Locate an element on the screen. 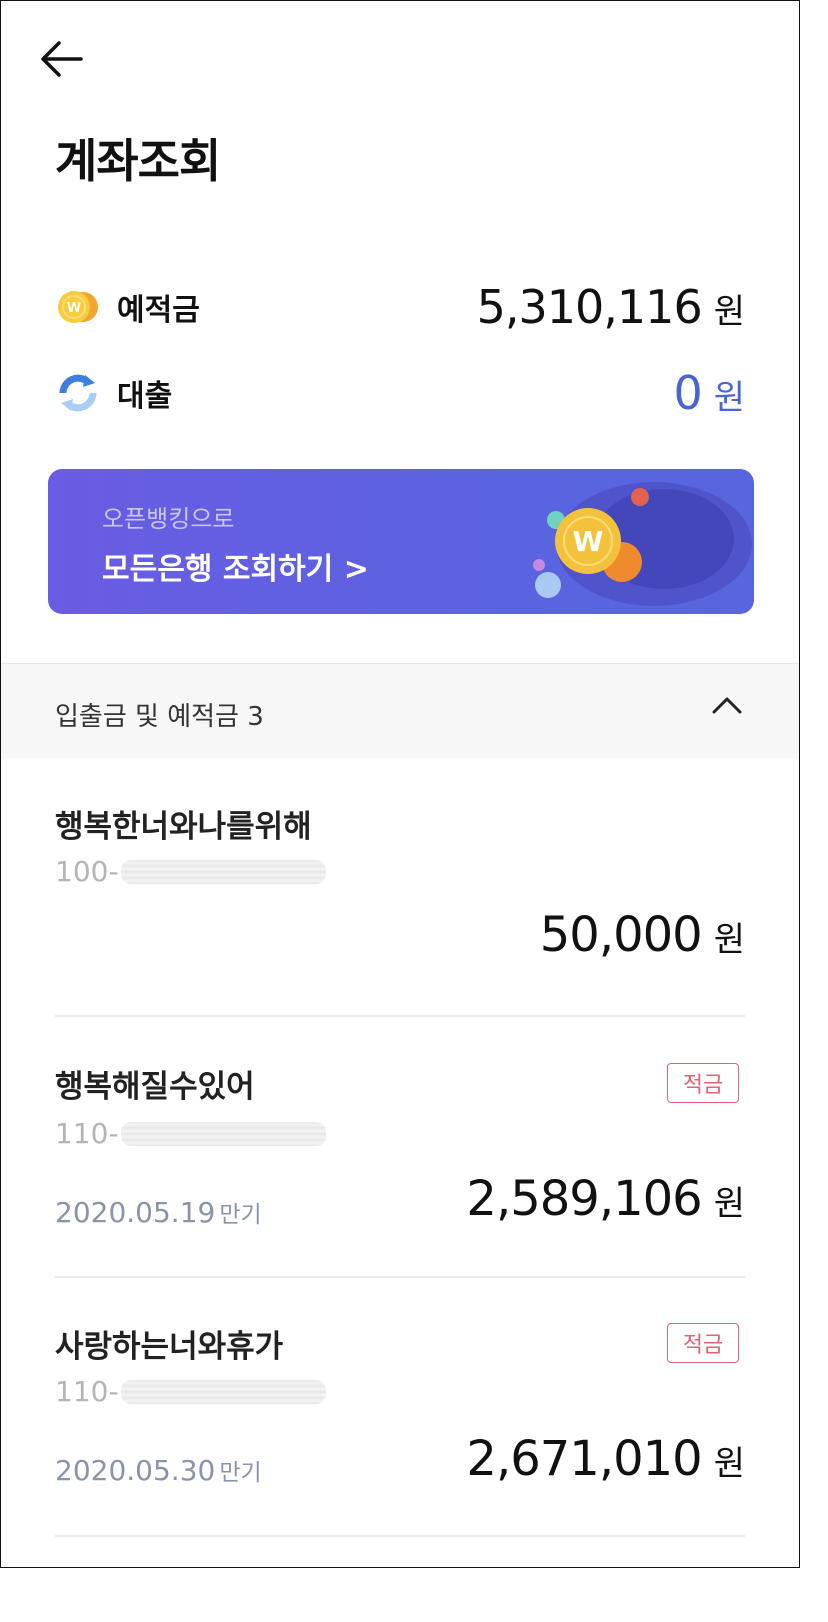 The height and width of the screenshot is (1622, 828). arrow-left-icon is located at coordinates (62, 59).